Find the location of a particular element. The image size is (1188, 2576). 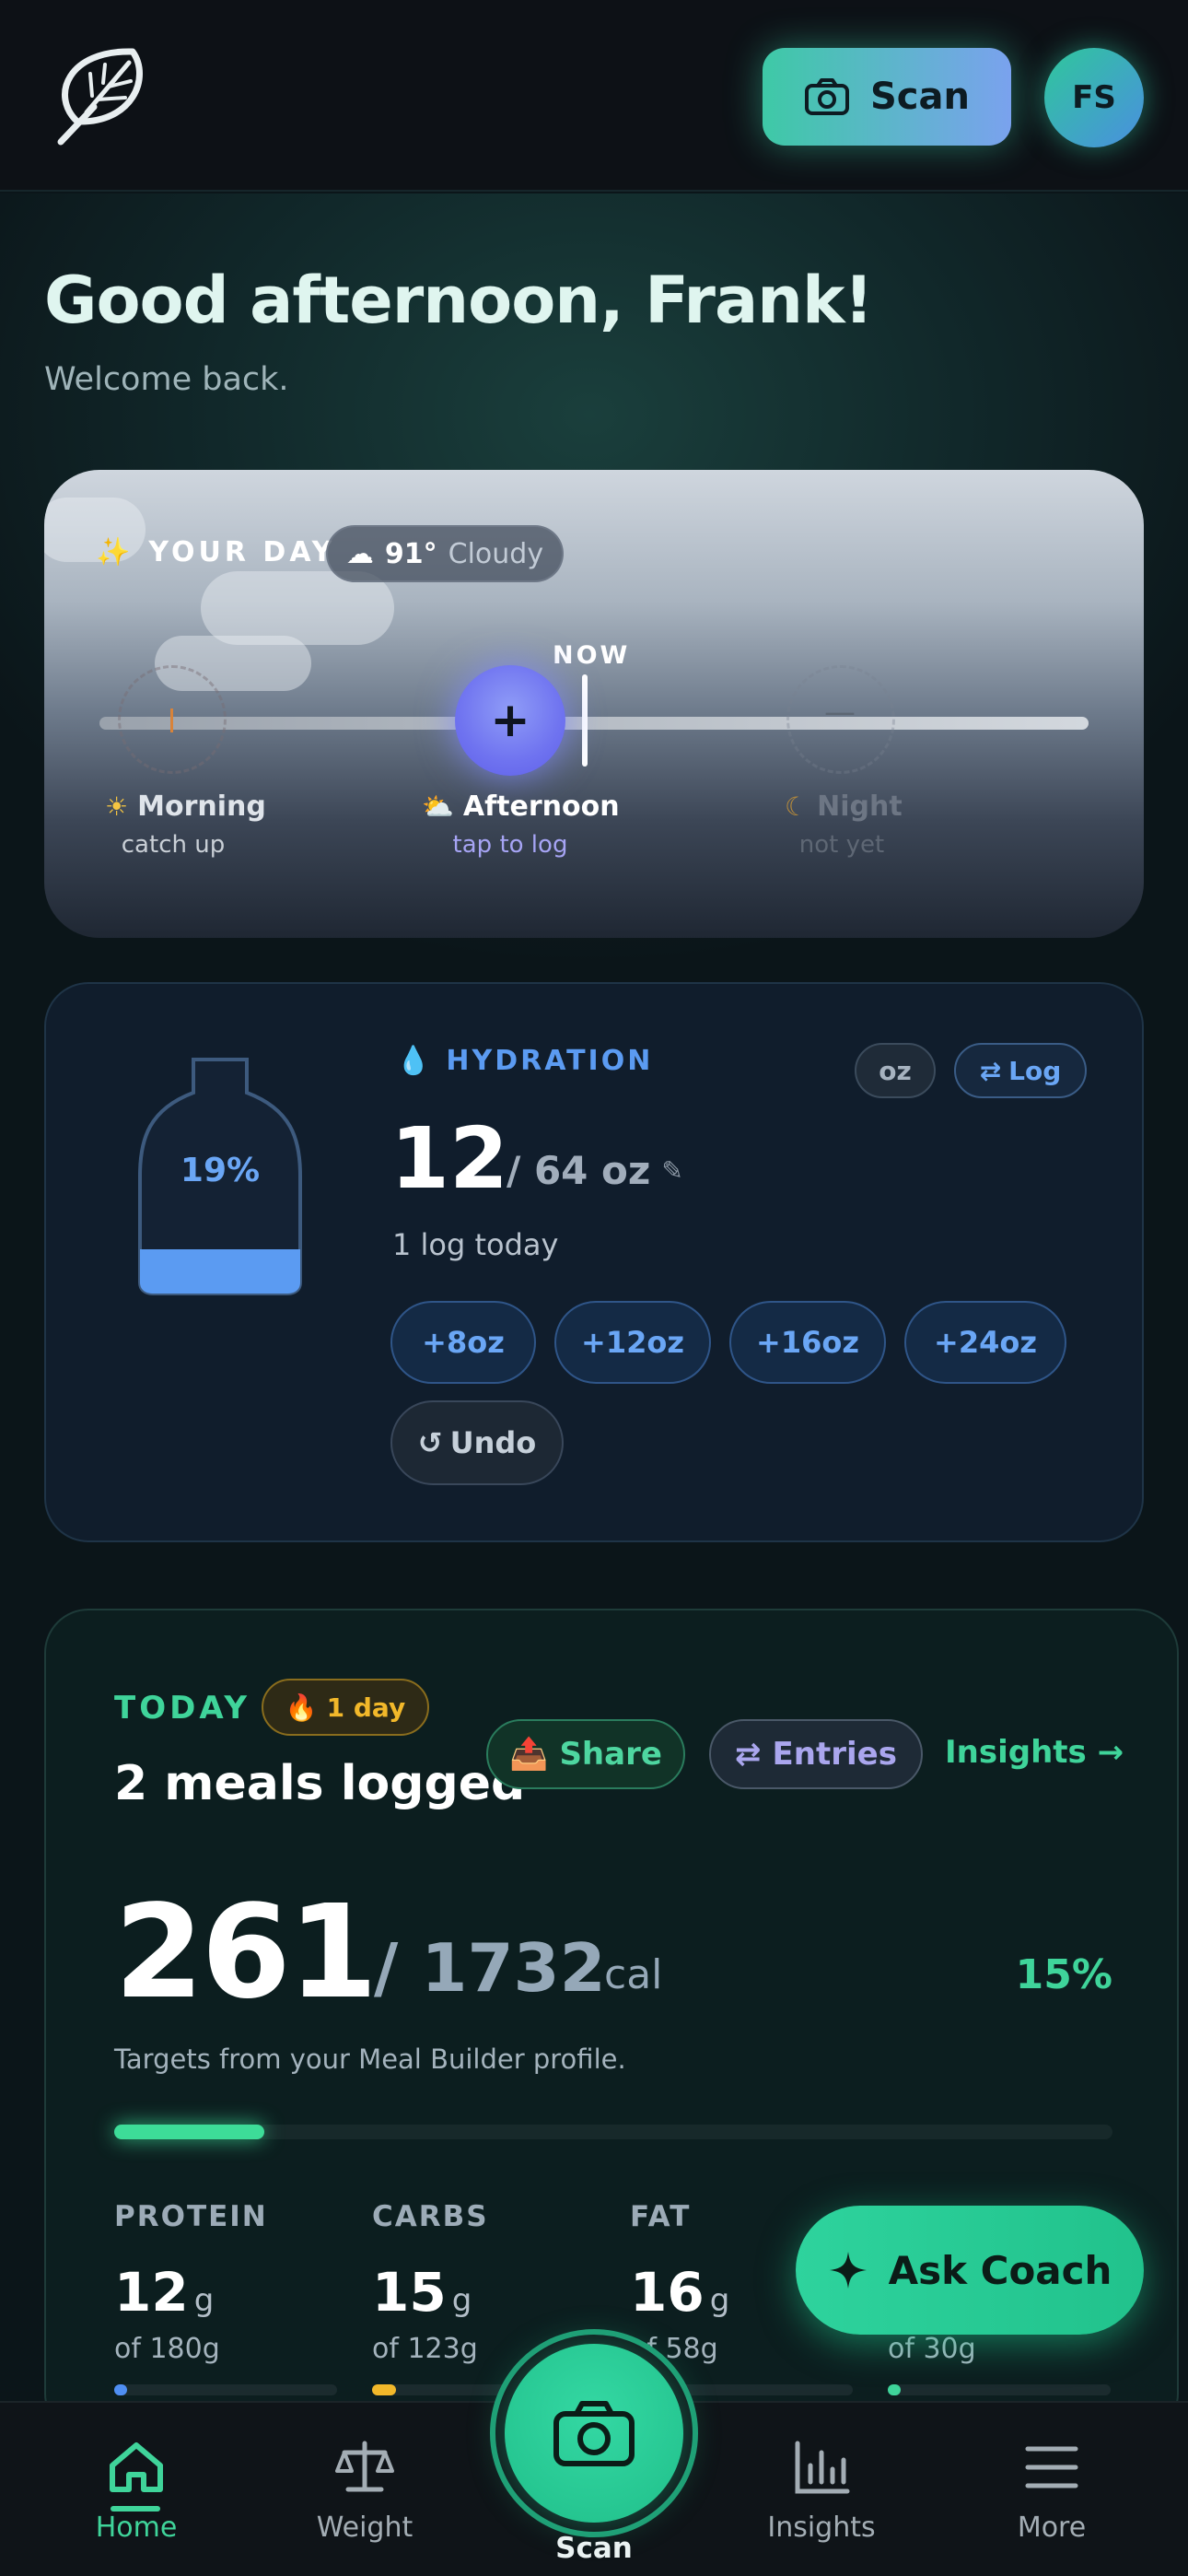

plus-icon: + is located at coordinates (510, 720).